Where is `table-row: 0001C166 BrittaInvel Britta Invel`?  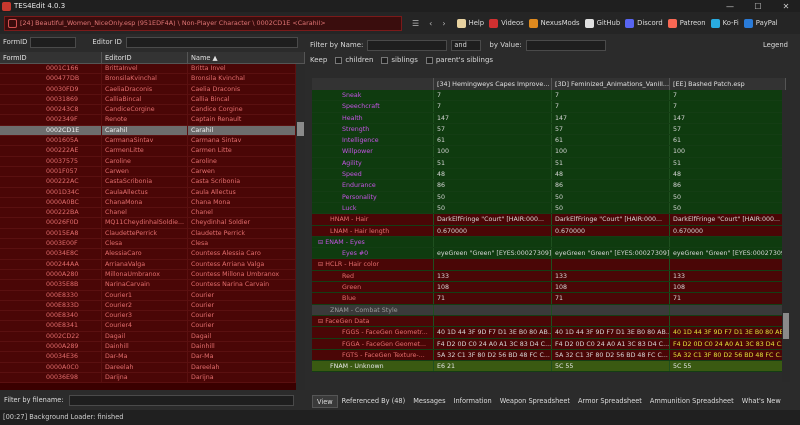 table-row: 0001C166 BrittaInvel Britta Invel is located at coordinates (148, 69).